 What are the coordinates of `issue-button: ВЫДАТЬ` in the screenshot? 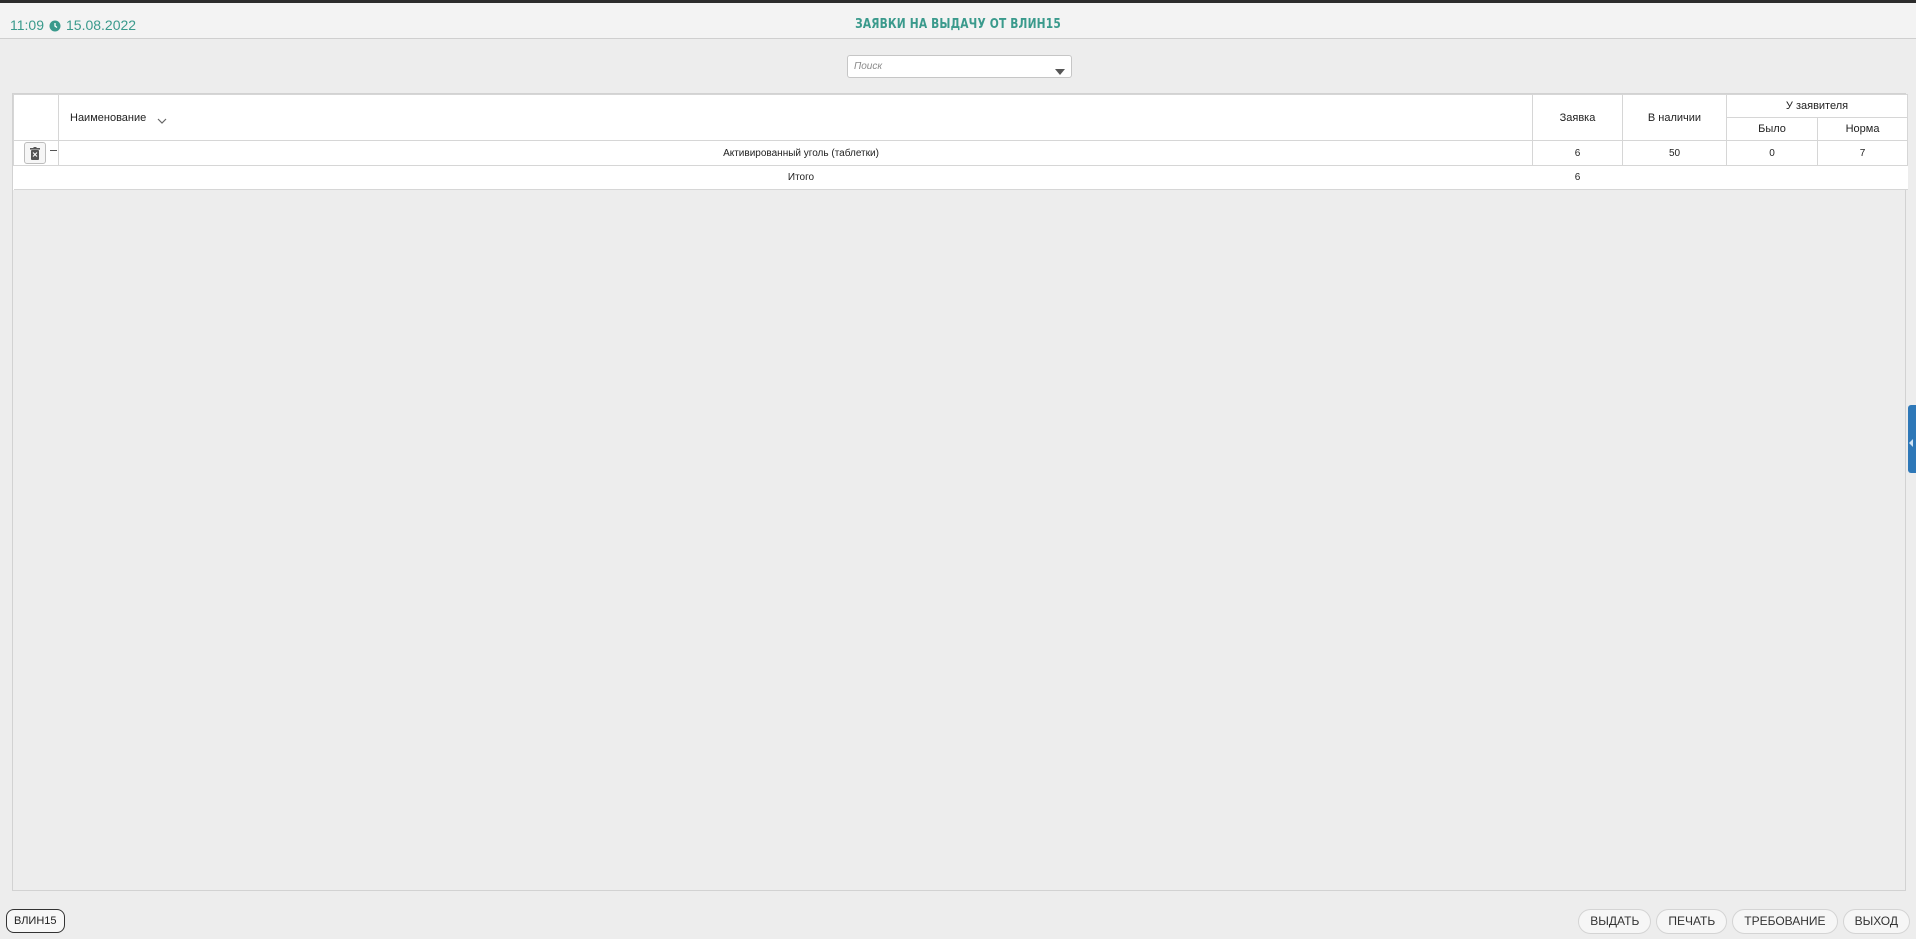 It's located at (1615, 921).